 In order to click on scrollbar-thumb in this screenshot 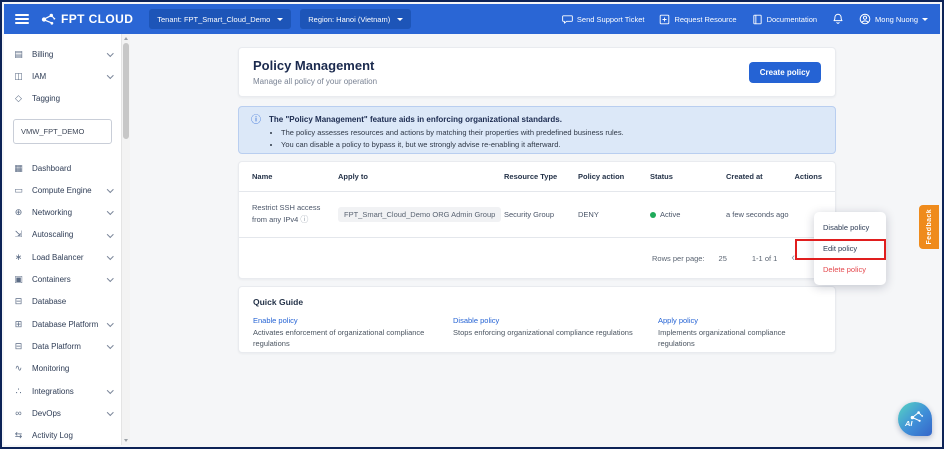, I will do `click(126, 91)`.